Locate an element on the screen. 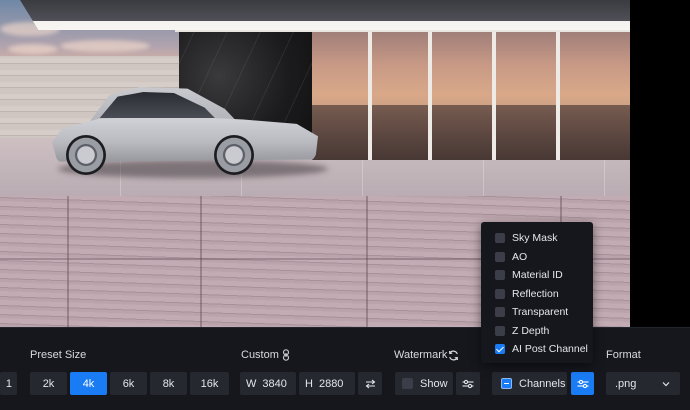  watermark-show-label: Show is located at coordinates (434, 383).